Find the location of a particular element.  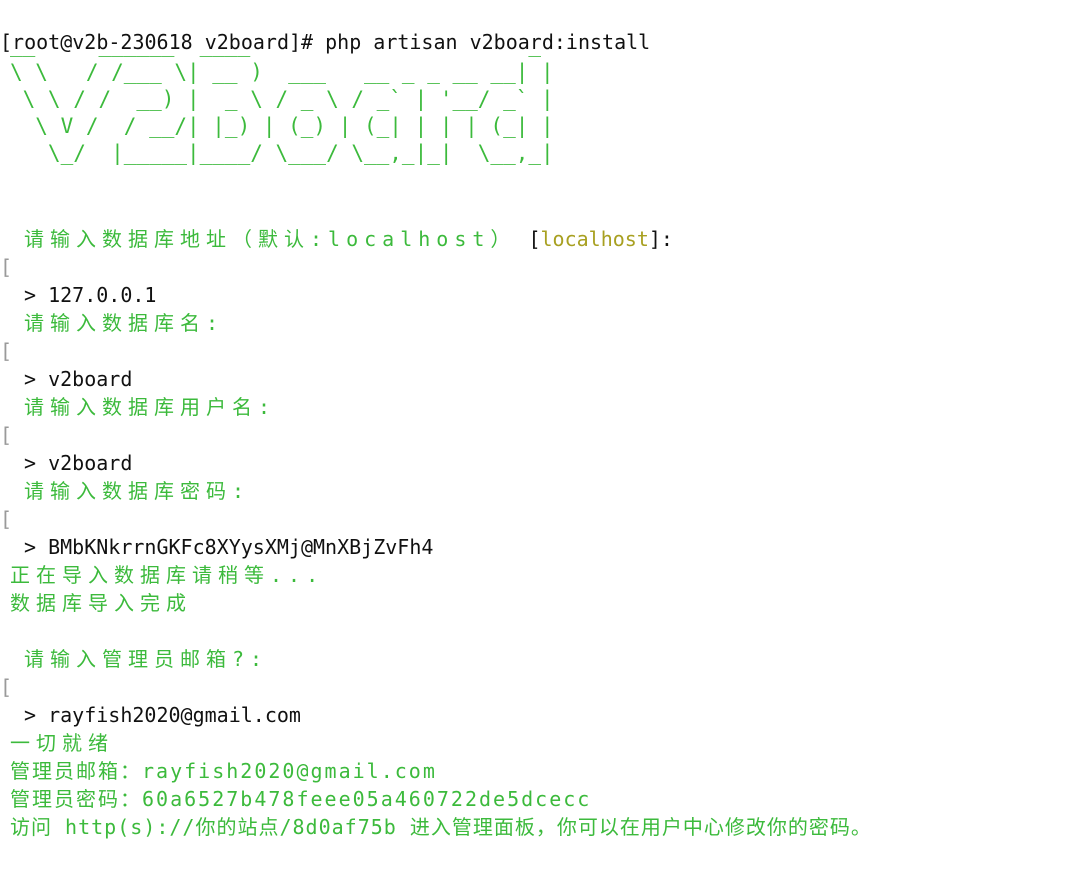

admin-pass-result-row: 管理员密码：60a6527b478feee05a460722de5dcecc is located at coordinates (543, 784).